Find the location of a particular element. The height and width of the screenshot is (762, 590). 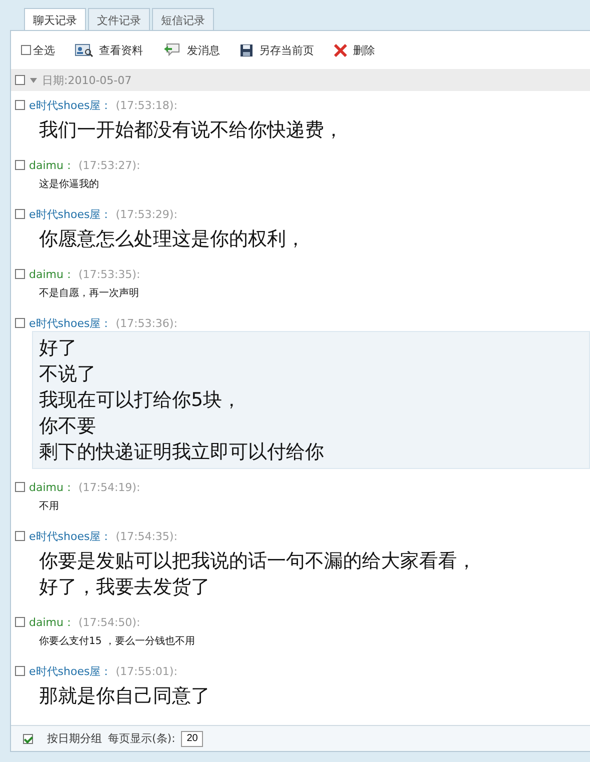

message-time: (17:53:18): is located at coordinates (147, 105).